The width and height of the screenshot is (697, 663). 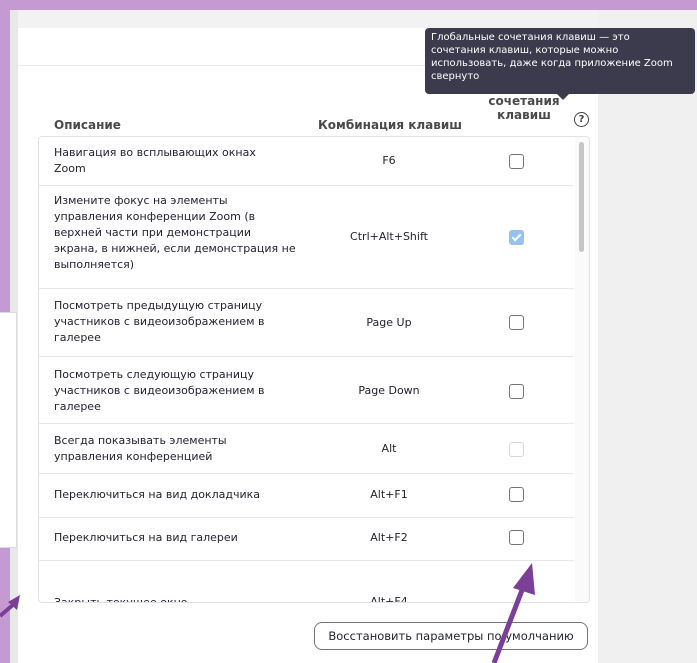 I want to click on desc-line: Посмотреть следующую страницу, so click(x=154, y=374).